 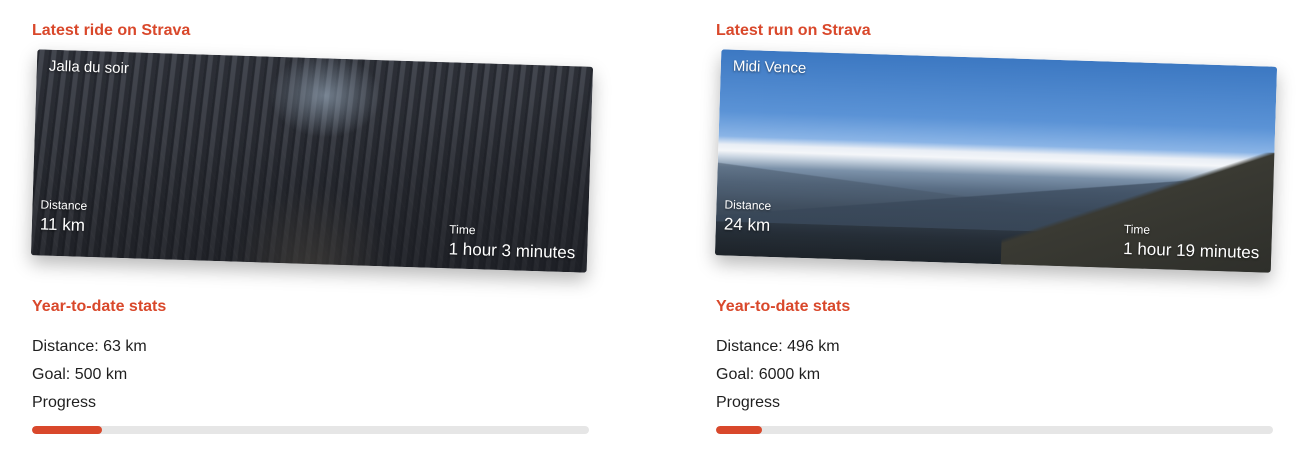 I want to click on ride-time-label: Time, so click(x=462, y=230).